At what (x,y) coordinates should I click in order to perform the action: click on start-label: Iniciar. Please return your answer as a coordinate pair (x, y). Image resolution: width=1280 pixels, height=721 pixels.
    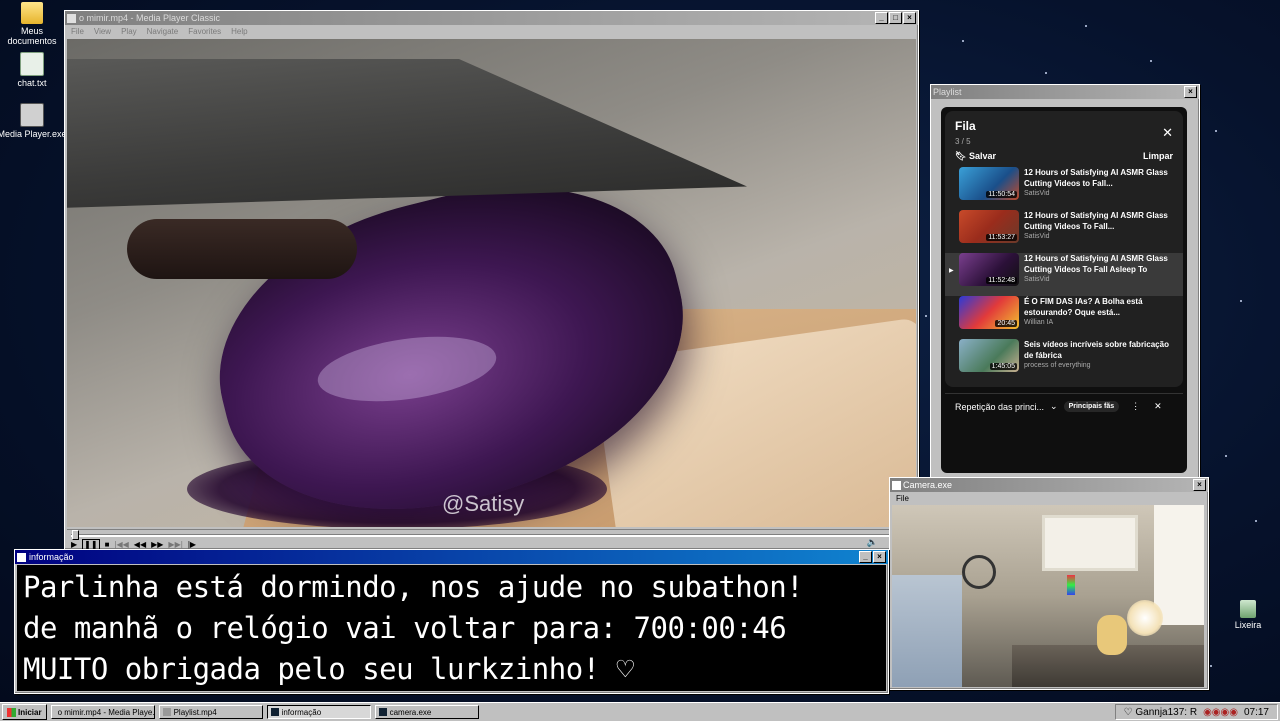
    Looking at the image, I should click on (30, 712).